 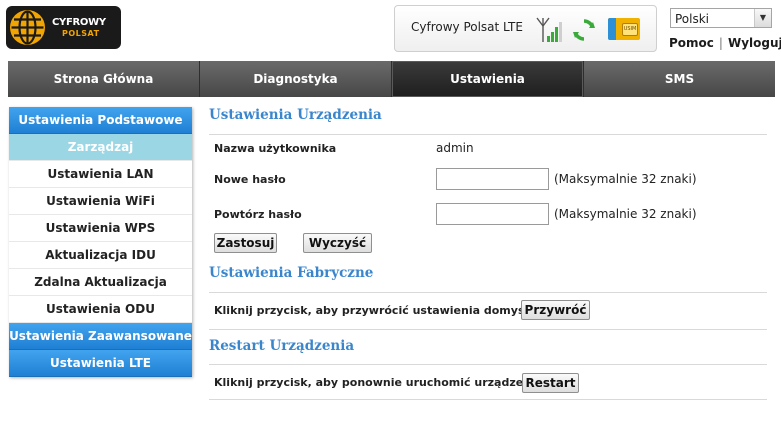 What do you see at coordinates (250, 179) in the screenshot?
I see `new-password-label: Nowe hasło` at bounding box center [250, 179].